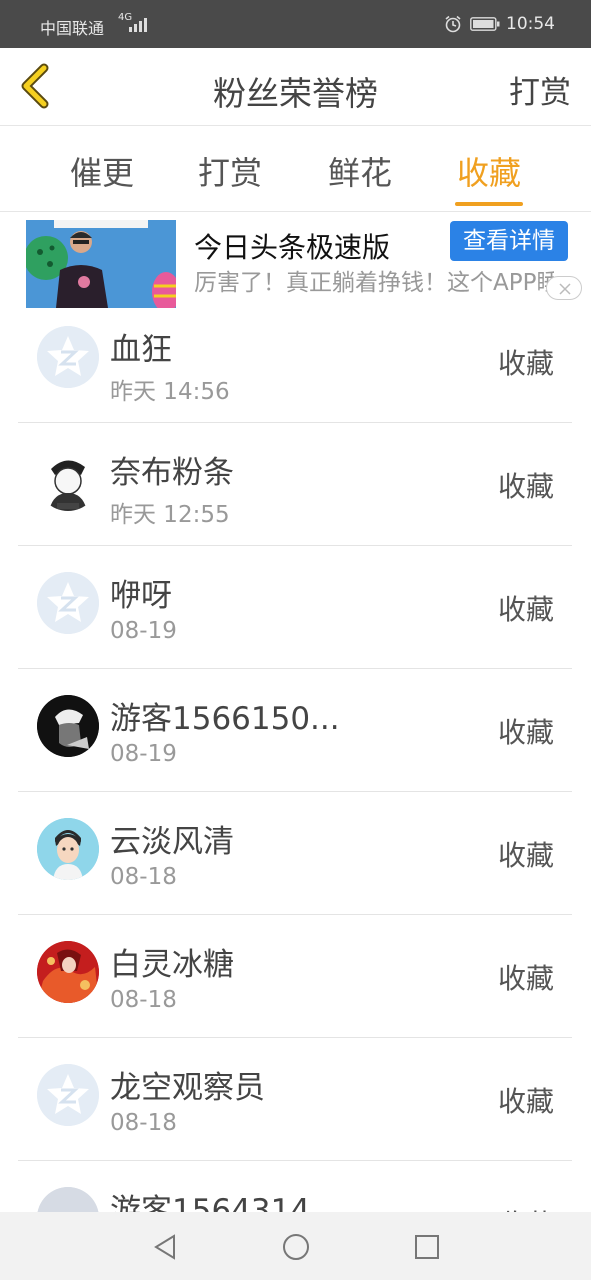 The image size is (591, 1280). What do you see at coordinates (170, 392) in the screenshot?
I see `timestamp: 昨天 14:56` at bounding box center [170, 392].